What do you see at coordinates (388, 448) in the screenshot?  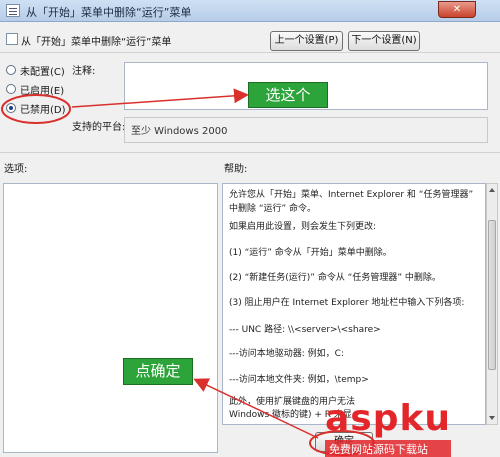 I see `watermark-subtitle: 免费网站源码下载站` at bounding box center [388, 448].